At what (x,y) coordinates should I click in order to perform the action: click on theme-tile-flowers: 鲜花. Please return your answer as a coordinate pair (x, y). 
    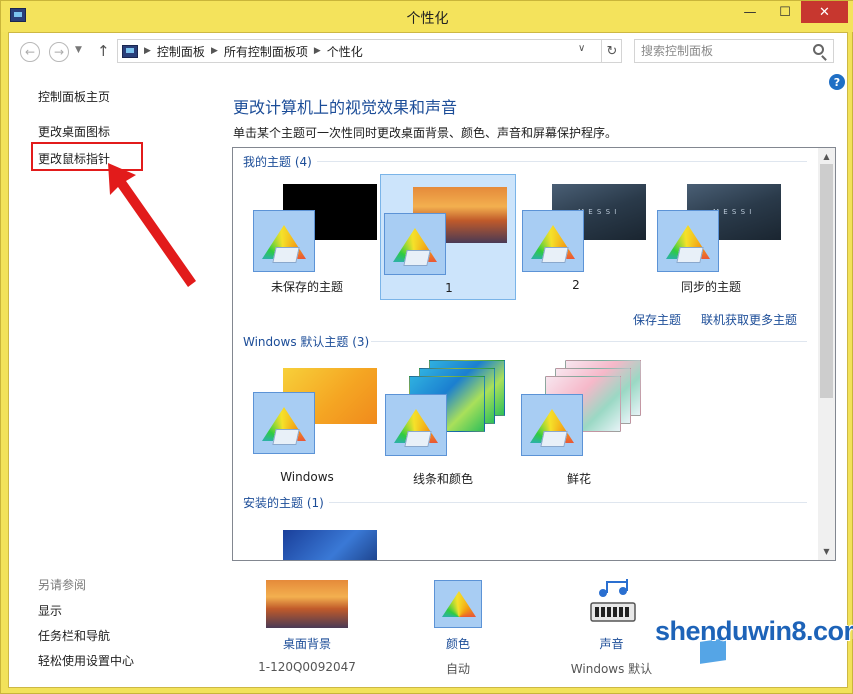
    Looking at the image, I should click on (579, 420).